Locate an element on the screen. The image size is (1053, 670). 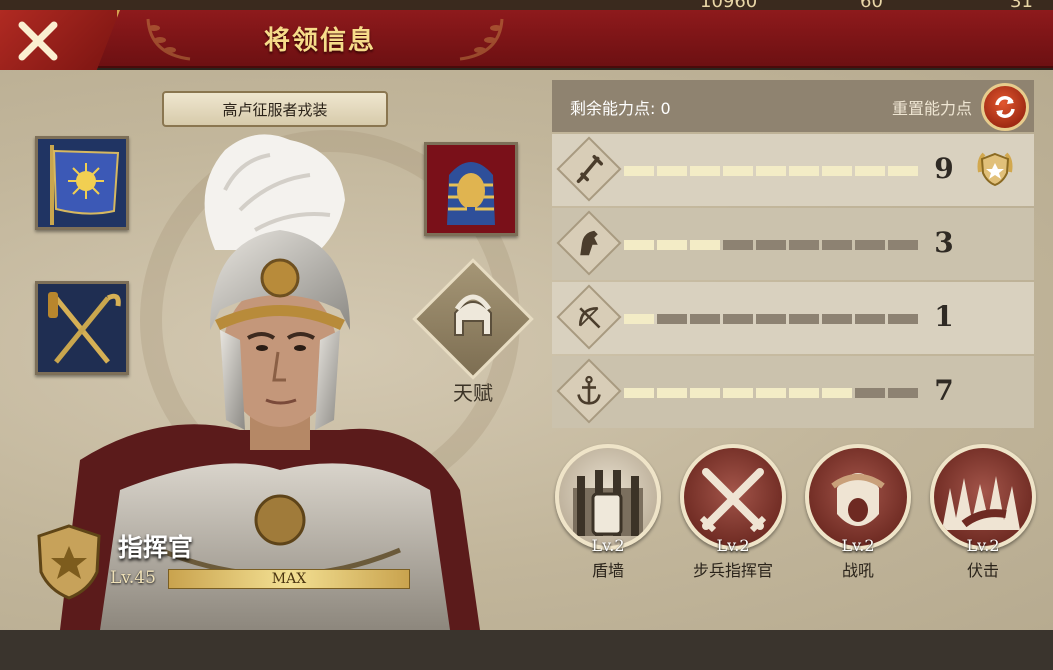
reset-points-label: 重置能力点 is located at coordinates (931, 108).